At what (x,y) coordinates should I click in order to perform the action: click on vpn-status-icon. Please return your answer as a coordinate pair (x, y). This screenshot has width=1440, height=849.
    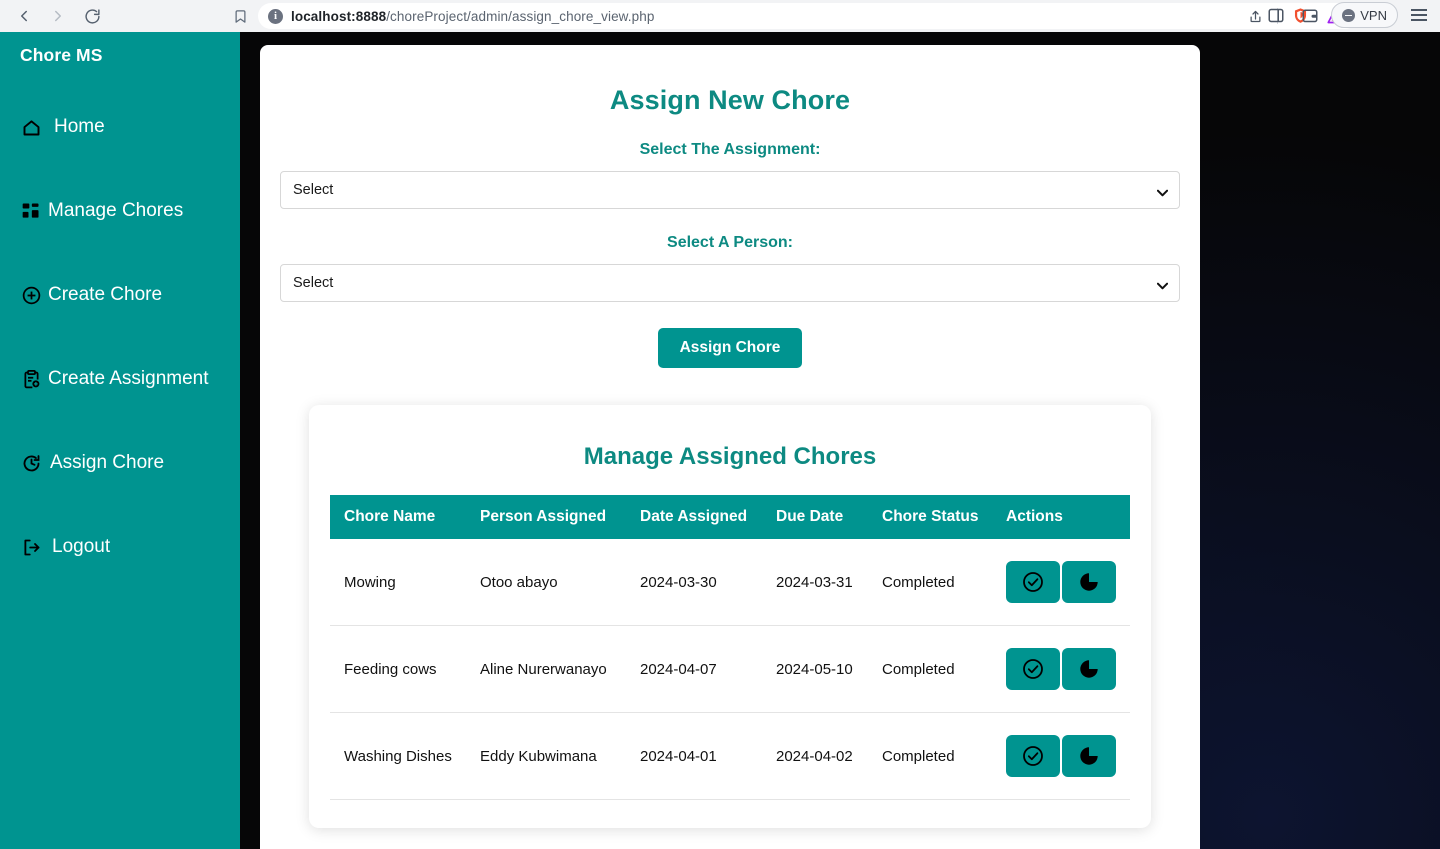
    Looking at the image, I should click on (1349, 15).